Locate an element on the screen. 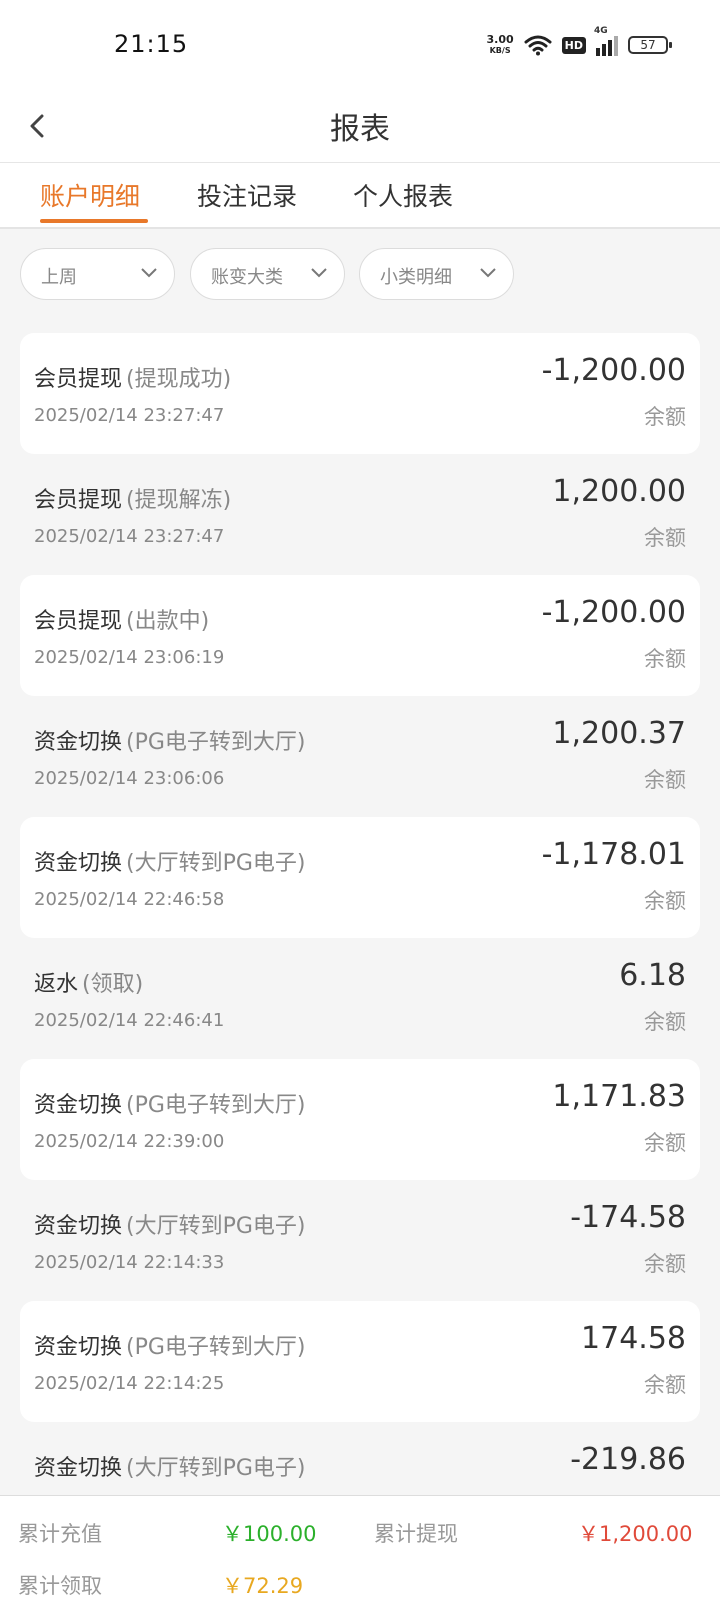 The width and height of the screenshot is (720, 1613). total-withdraw-value: ￥1,200.00 is located at coordinates (635, 1534).